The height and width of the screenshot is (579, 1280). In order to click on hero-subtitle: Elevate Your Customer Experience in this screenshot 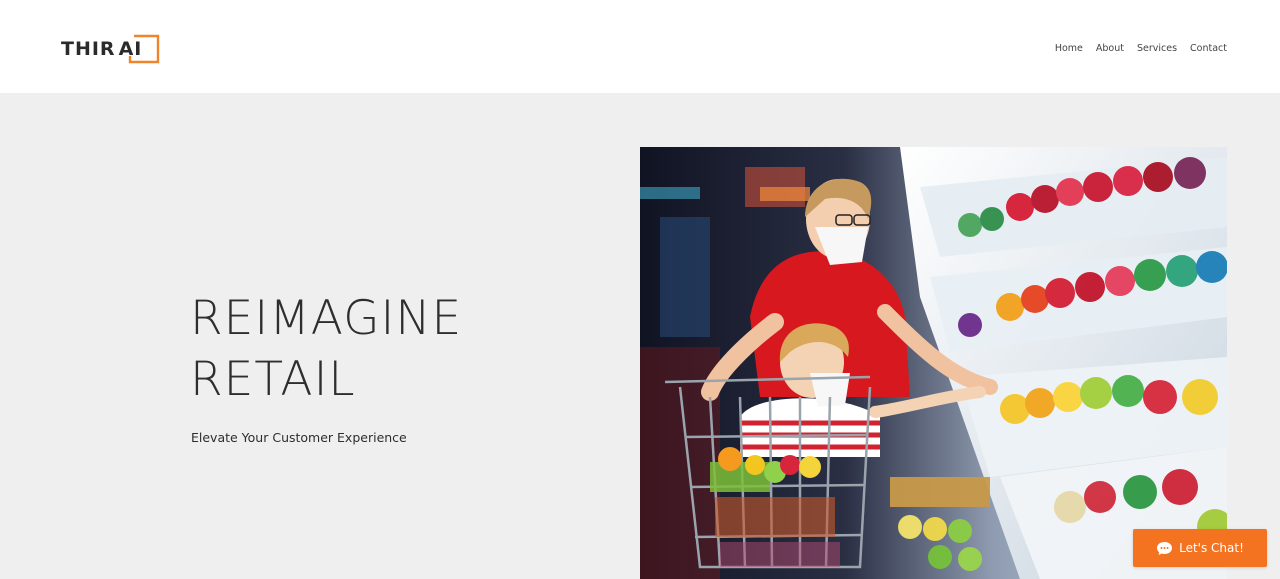, I will do `click(299, 437)`.